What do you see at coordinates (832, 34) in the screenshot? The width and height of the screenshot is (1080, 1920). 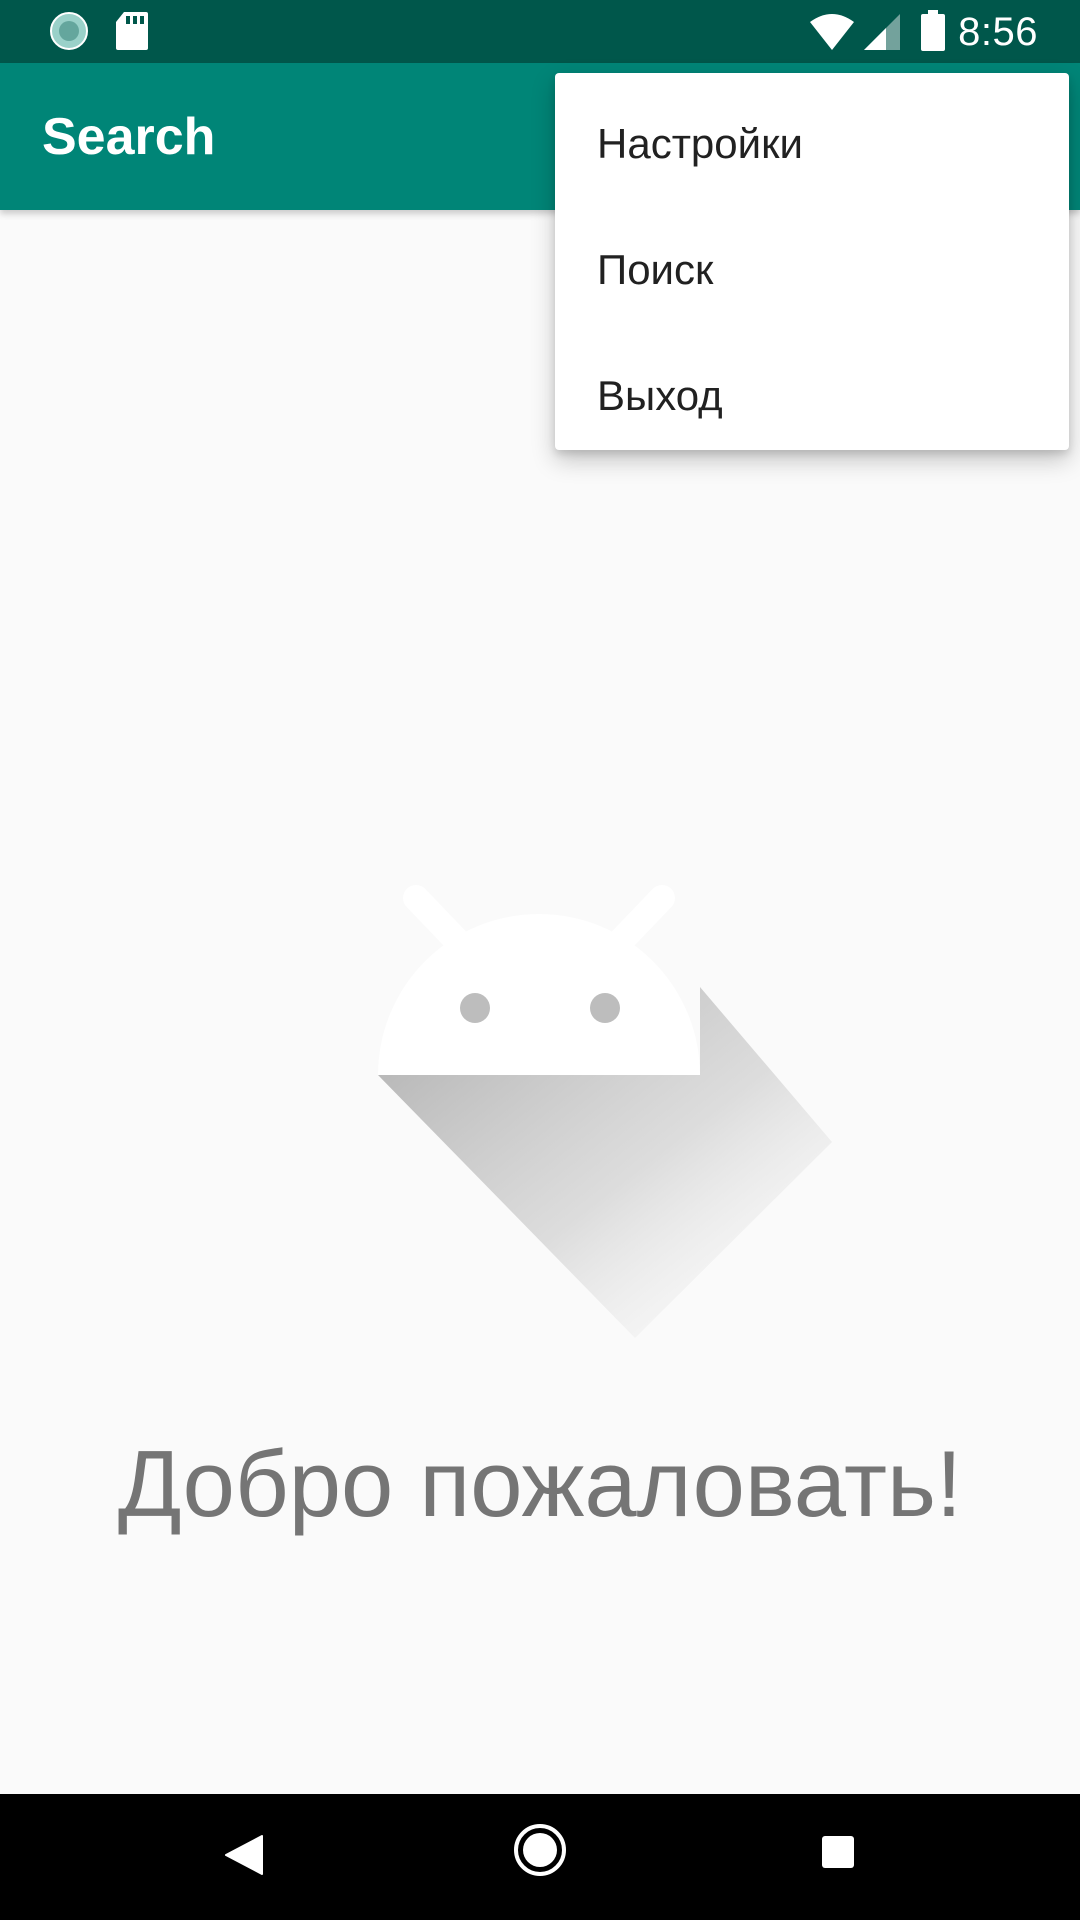 I see `wifi-icon` at bounding box center [832, 34].